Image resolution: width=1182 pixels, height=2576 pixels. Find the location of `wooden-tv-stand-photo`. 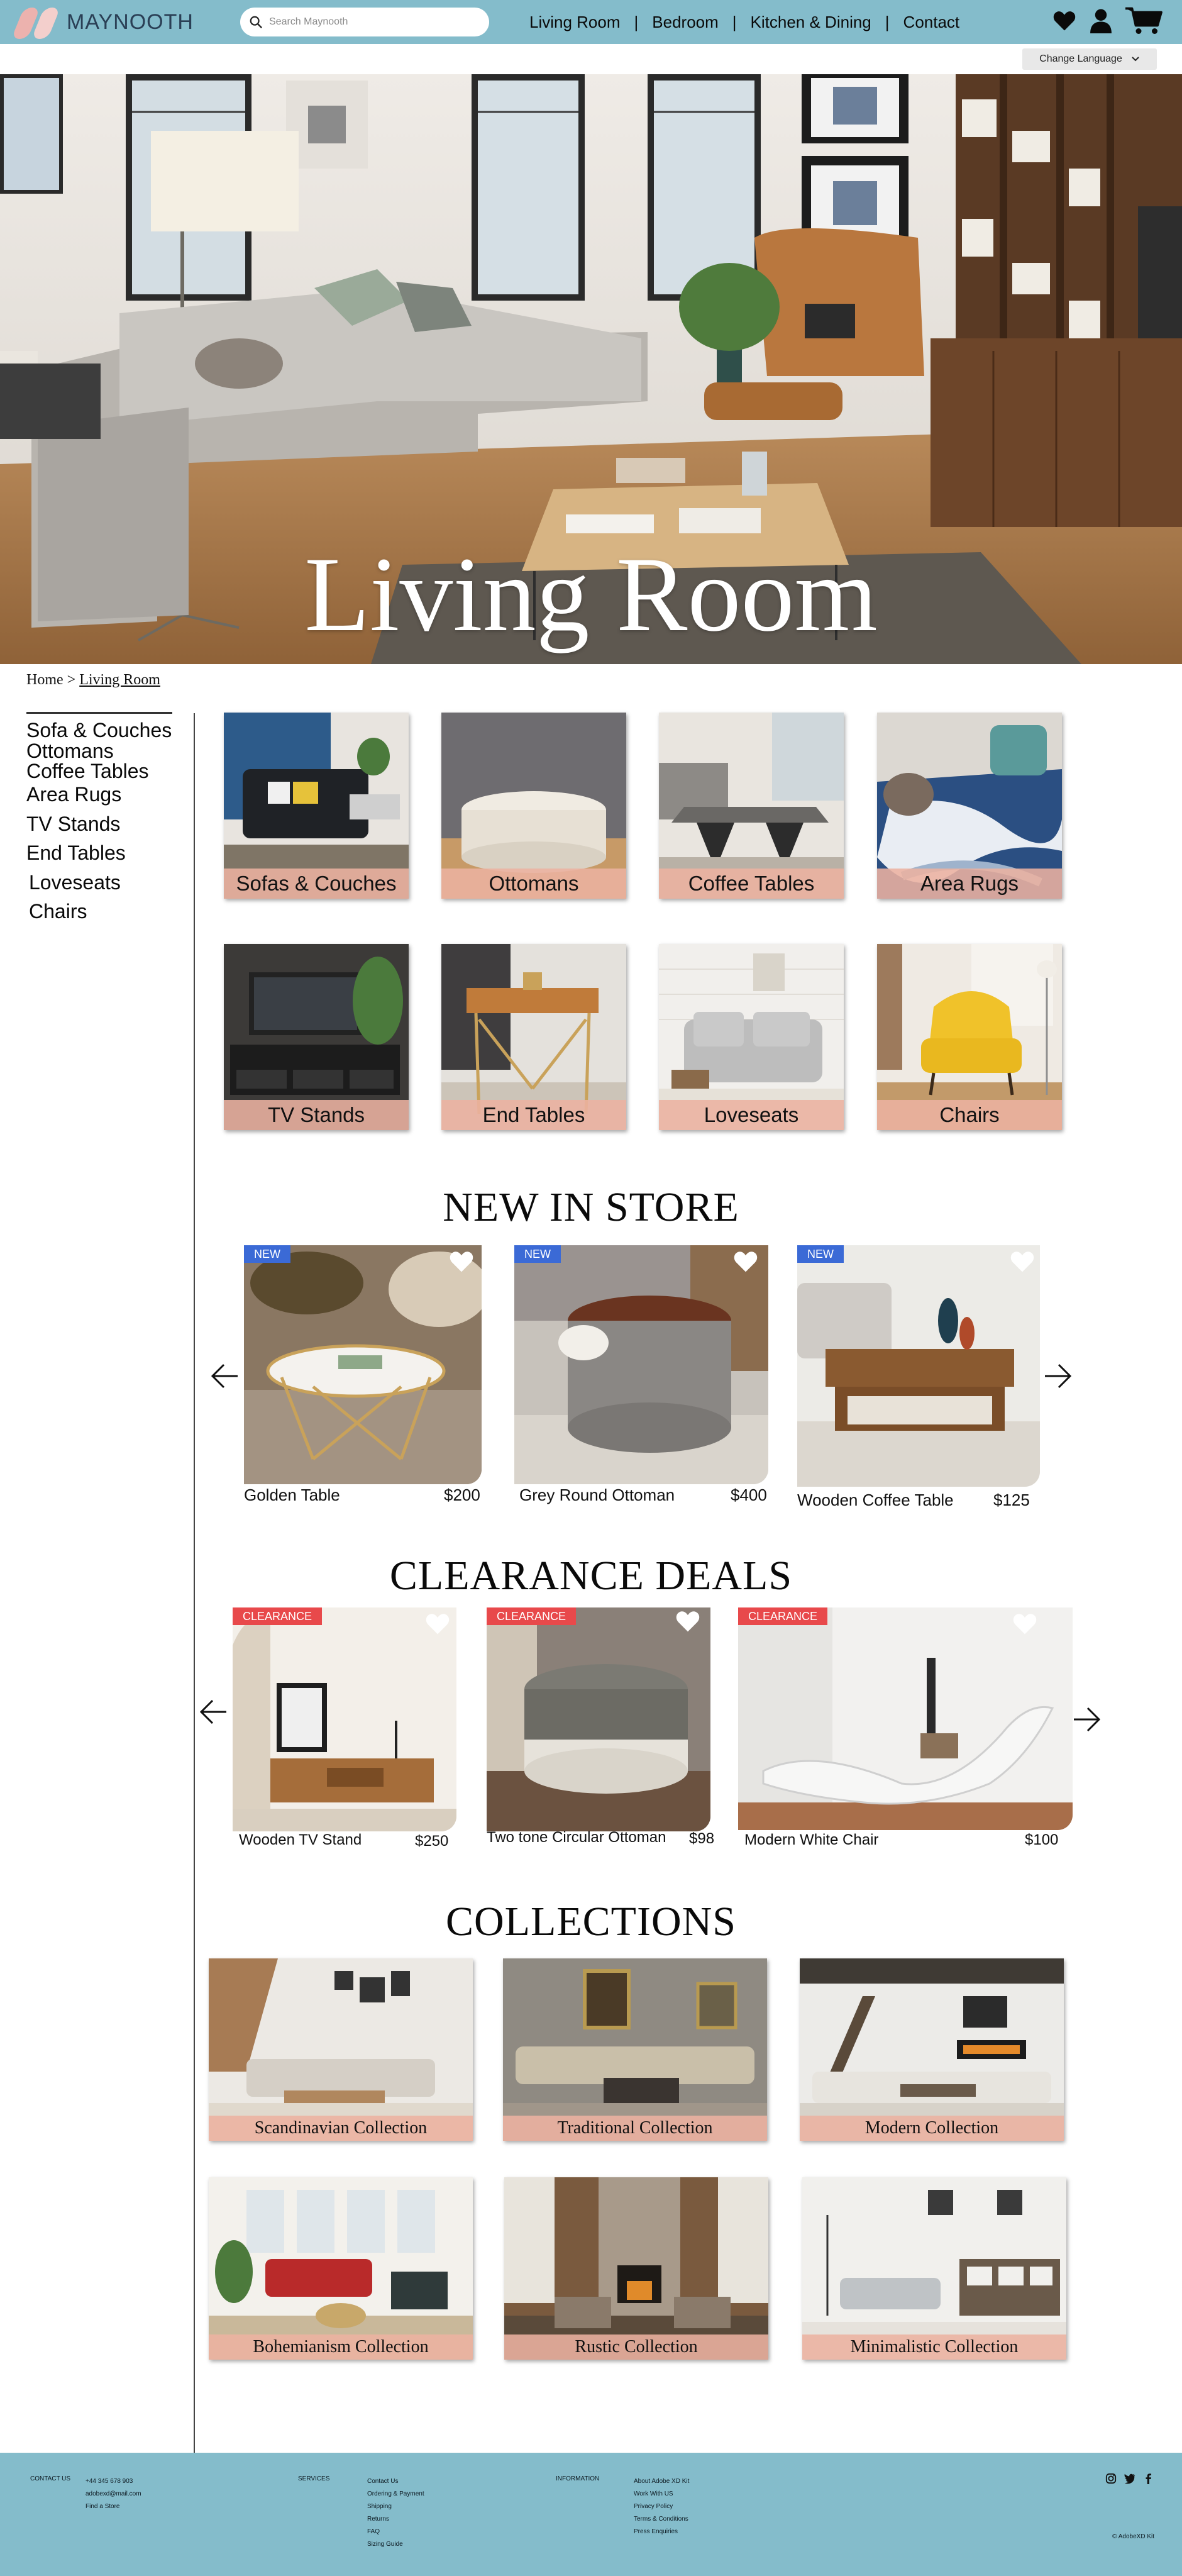

wooden-tv-stand-photo is located at coordinates (344, 1719).